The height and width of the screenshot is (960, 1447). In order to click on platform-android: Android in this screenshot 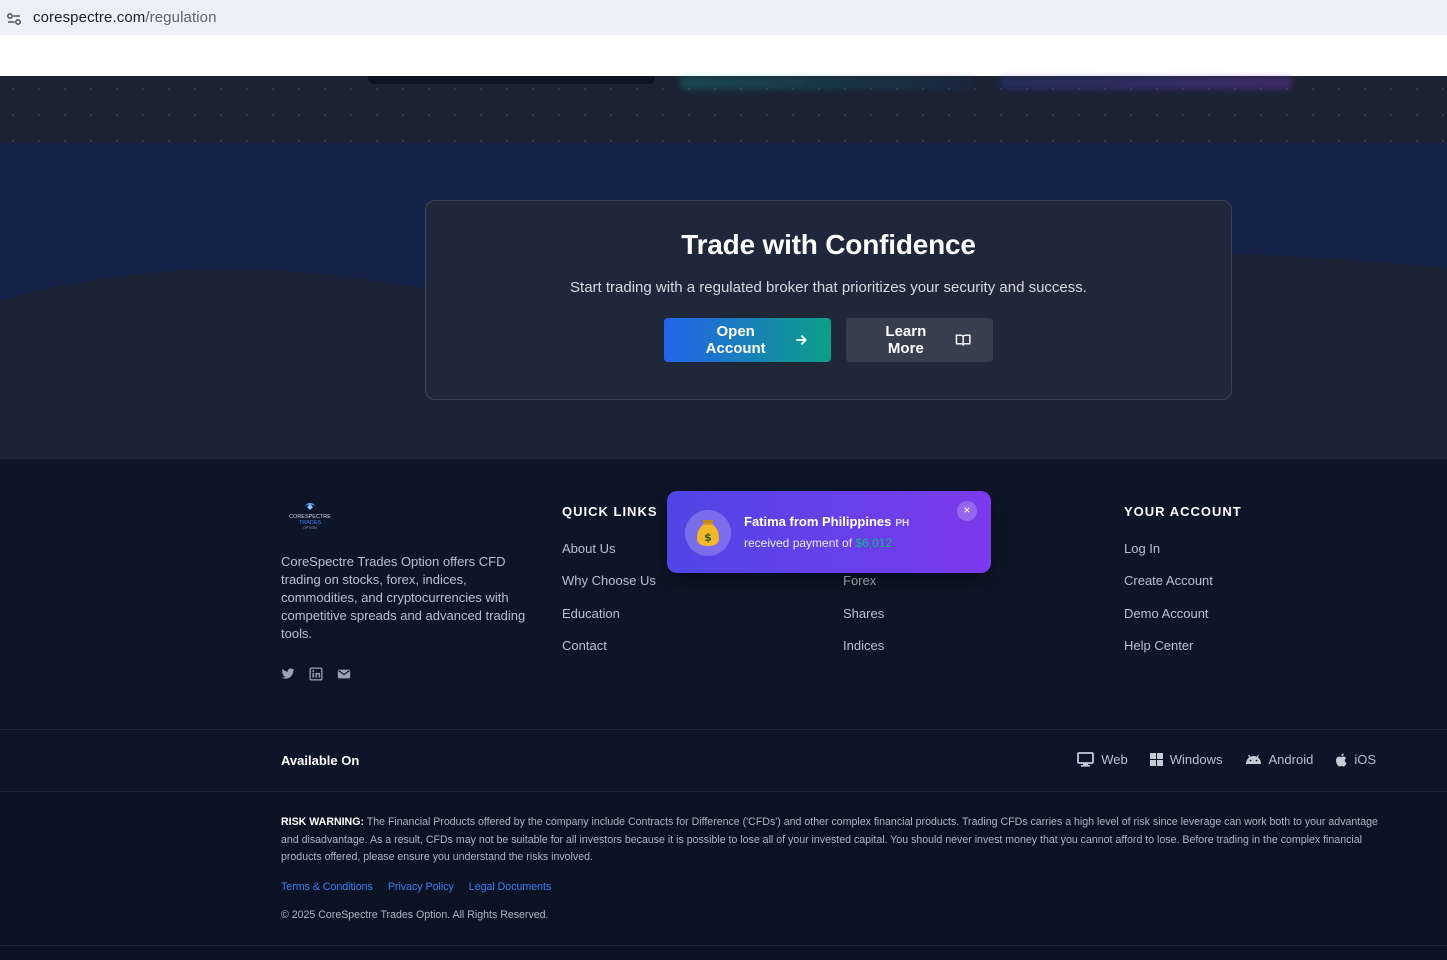, I will do `click(1279, 759)`.